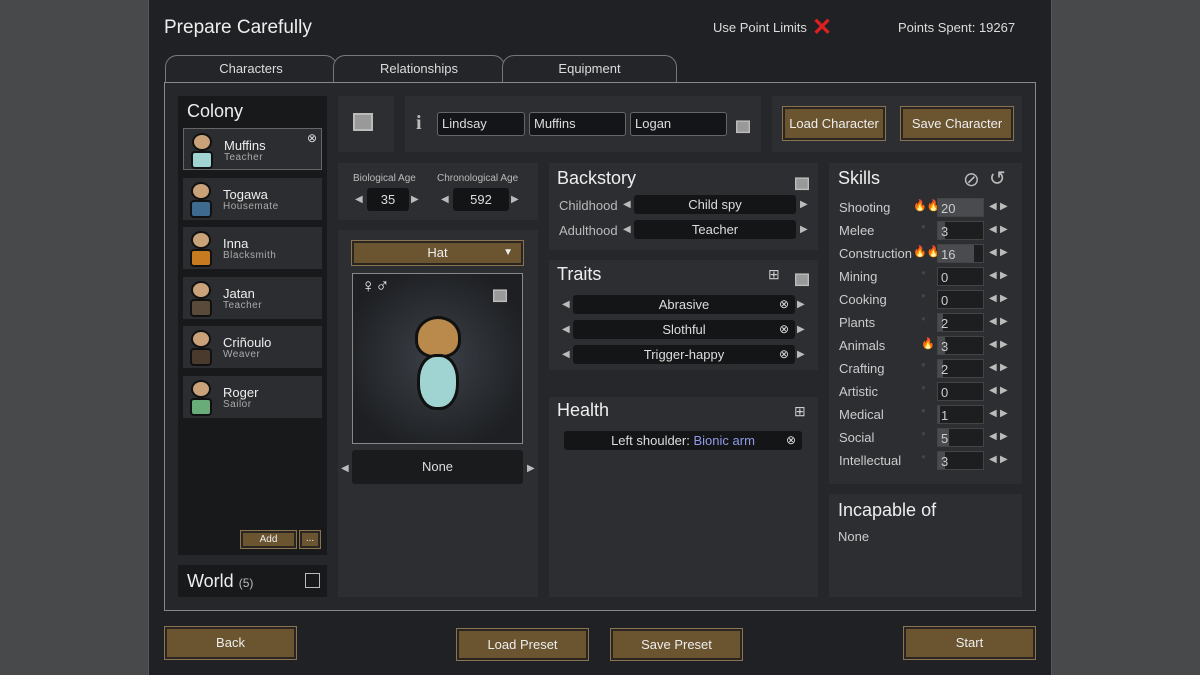 The width and height of the screenshot is (1200, 675). I want to click on apparel-next: ▶, so click(531, 468).